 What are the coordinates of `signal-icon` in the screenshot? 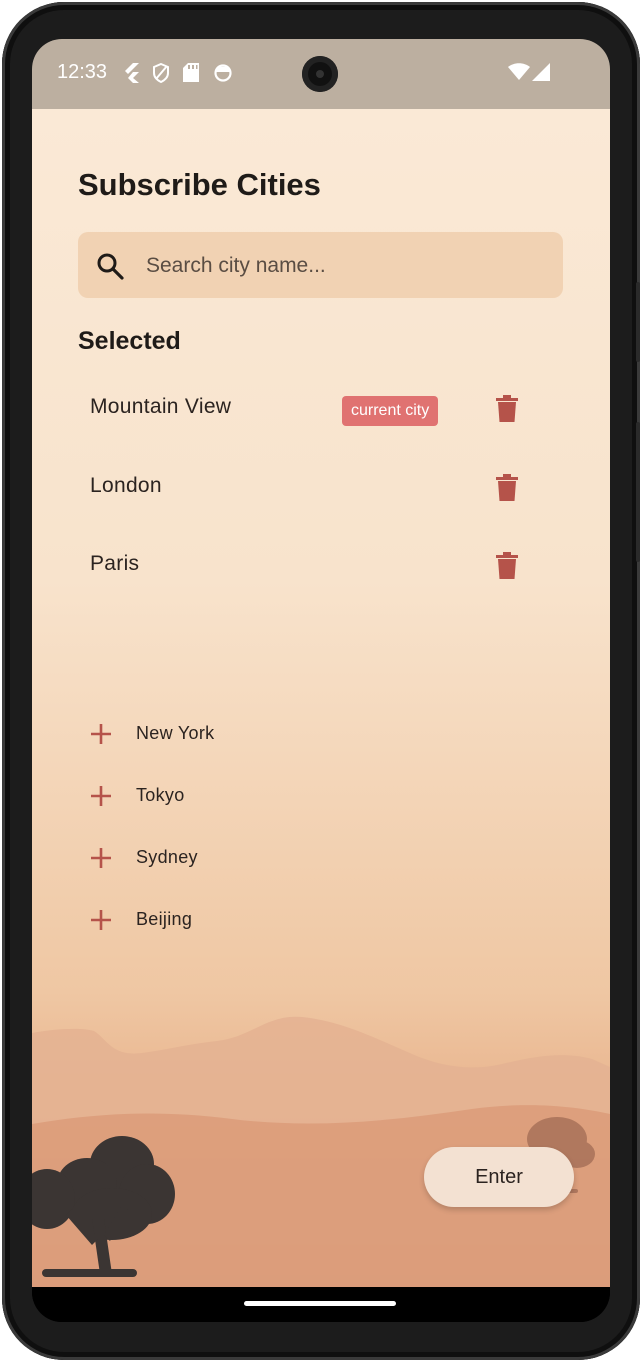 It's located at (541, 72).